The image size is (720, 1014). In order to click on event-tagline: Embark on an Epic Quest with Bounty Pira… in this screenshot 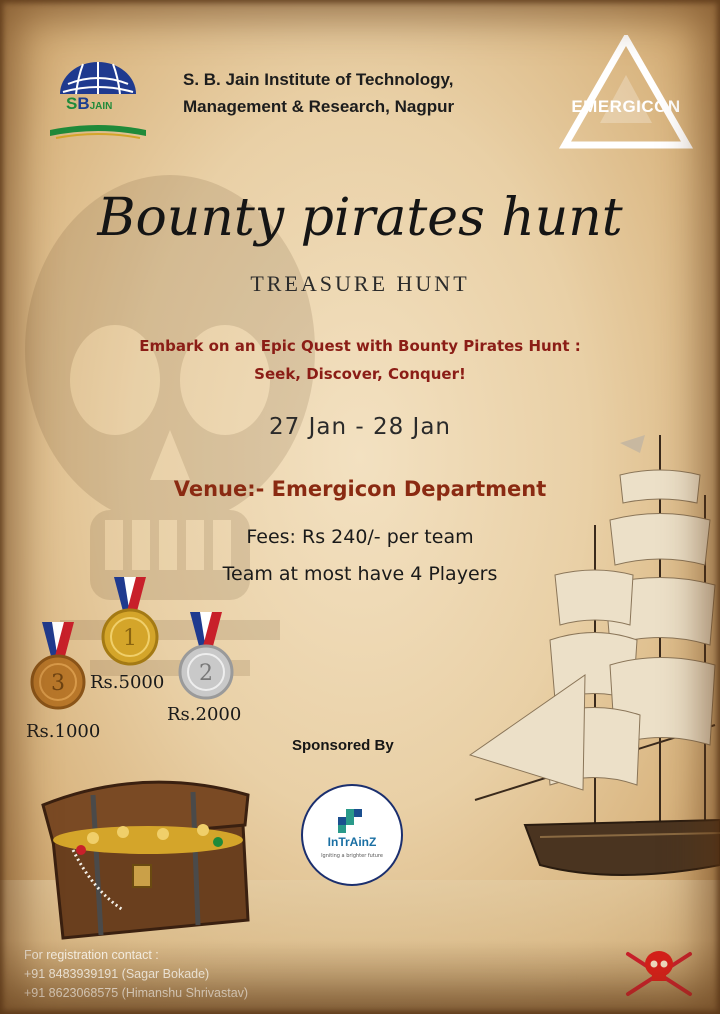, I will do `click(360, 360)`.